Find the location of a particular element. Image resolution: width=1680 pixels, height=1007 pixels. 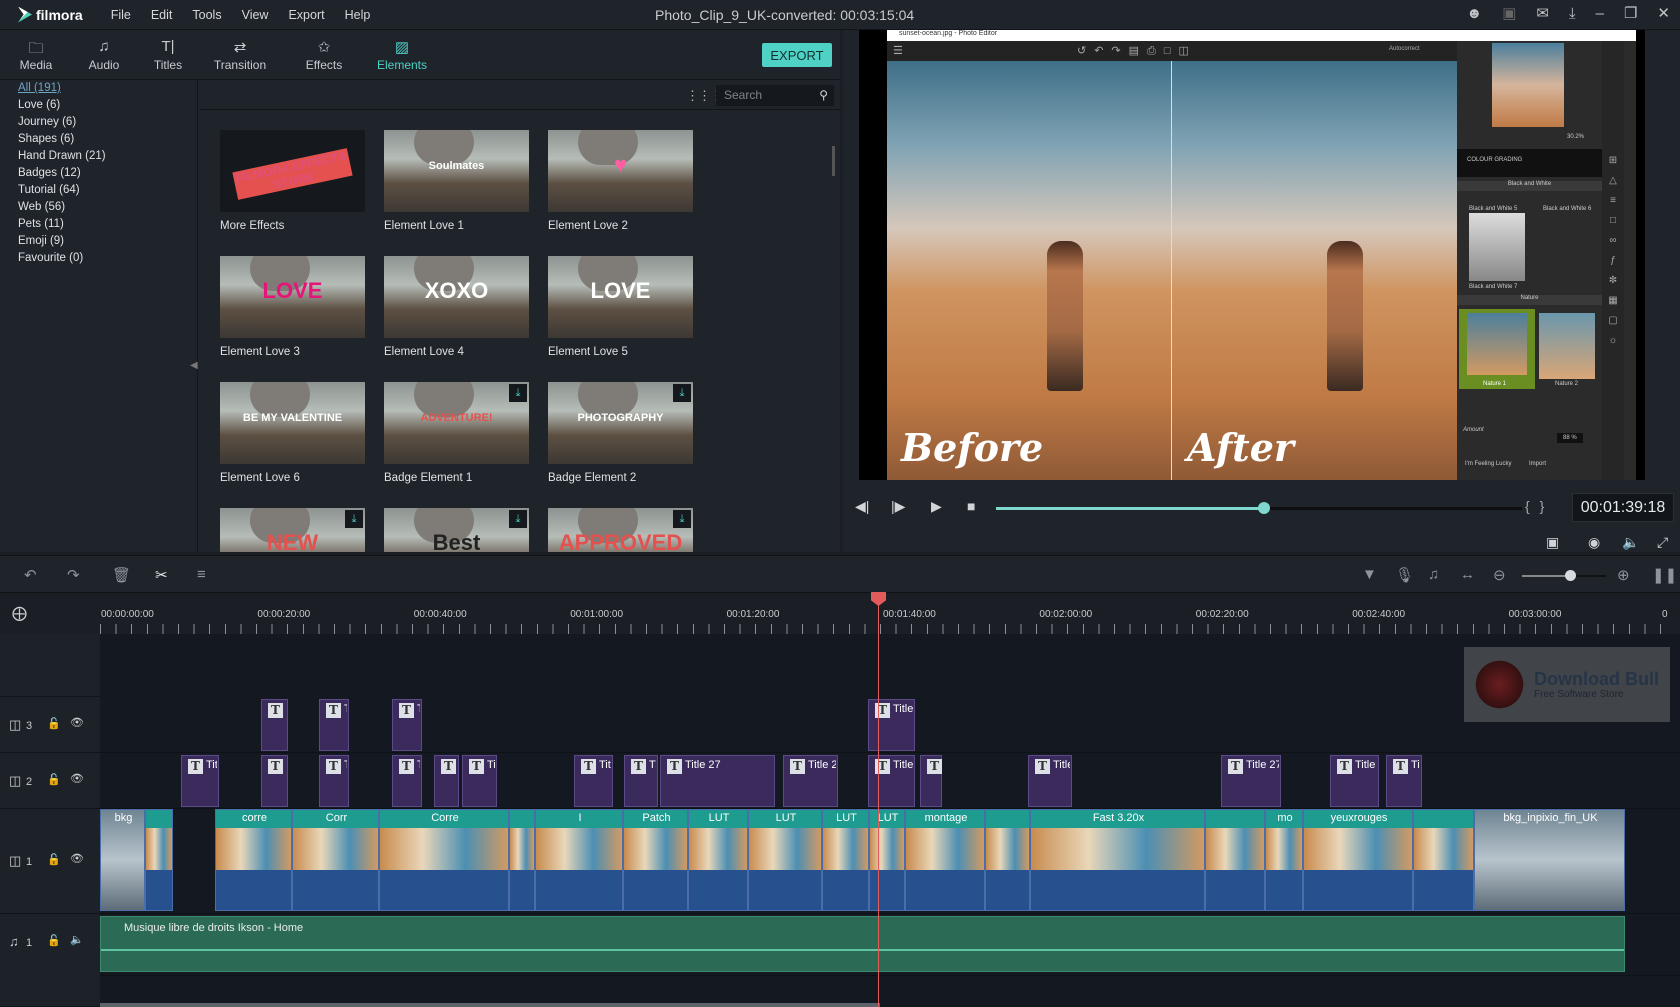

grid-scrollbar is located at coordinates (833, 161).